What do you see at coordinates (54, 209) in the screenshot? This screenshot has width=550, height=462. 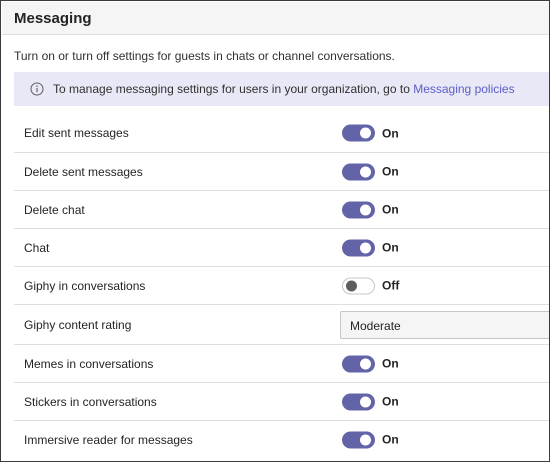 I see `setting-label: Delete chat` at bounding box center [54, 209].